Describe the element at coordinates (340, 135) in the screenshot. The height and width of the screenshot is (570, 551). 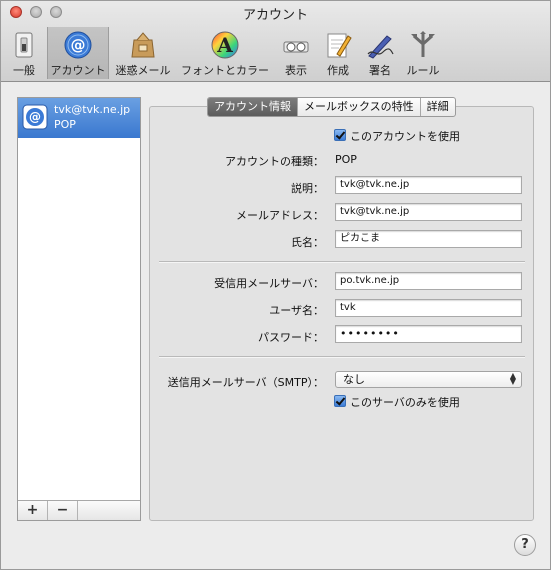
I see `enable-account-checkbox` at that location.